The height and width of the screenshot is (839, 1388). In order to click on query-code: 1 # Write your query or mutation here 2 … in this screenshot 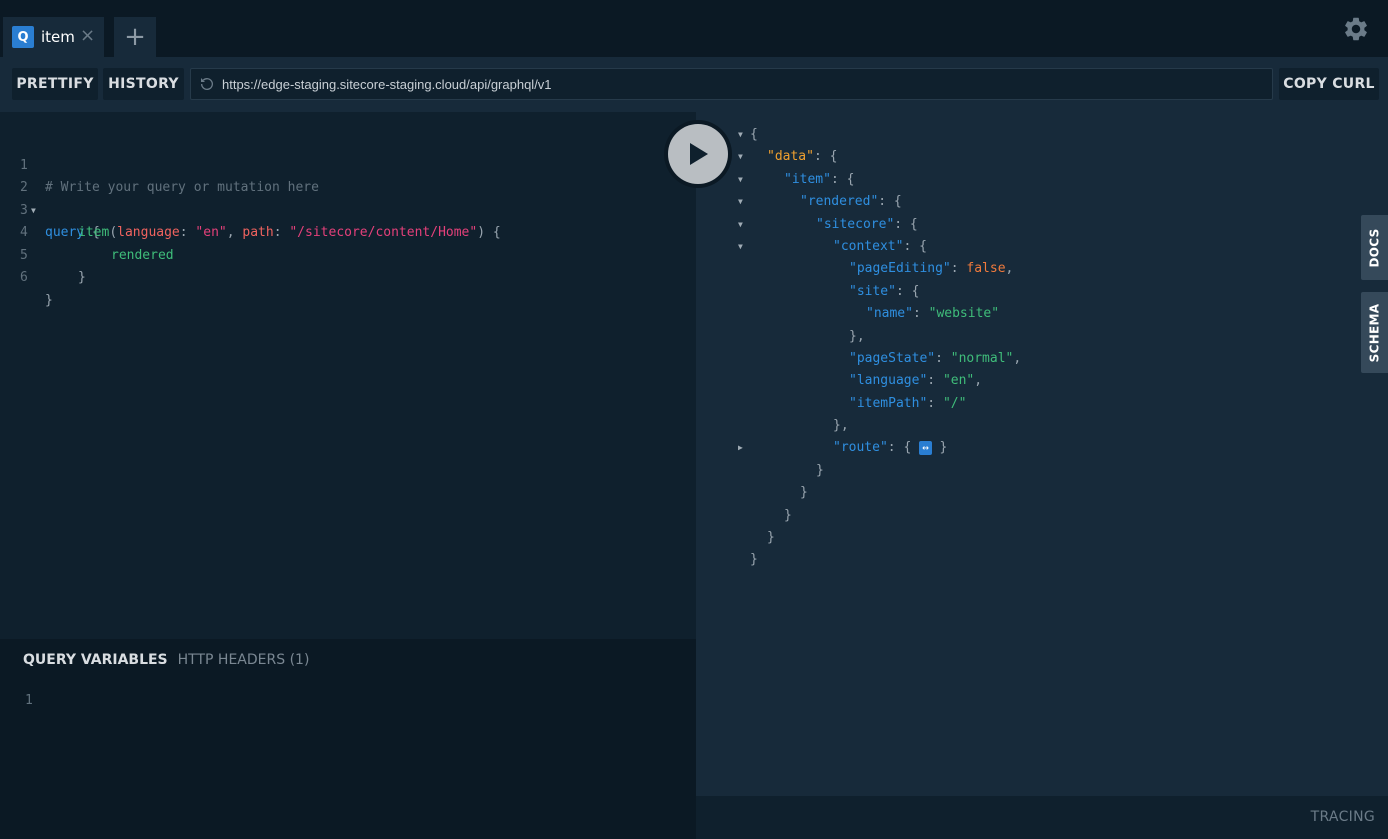, I will do `click(250, 220)`.